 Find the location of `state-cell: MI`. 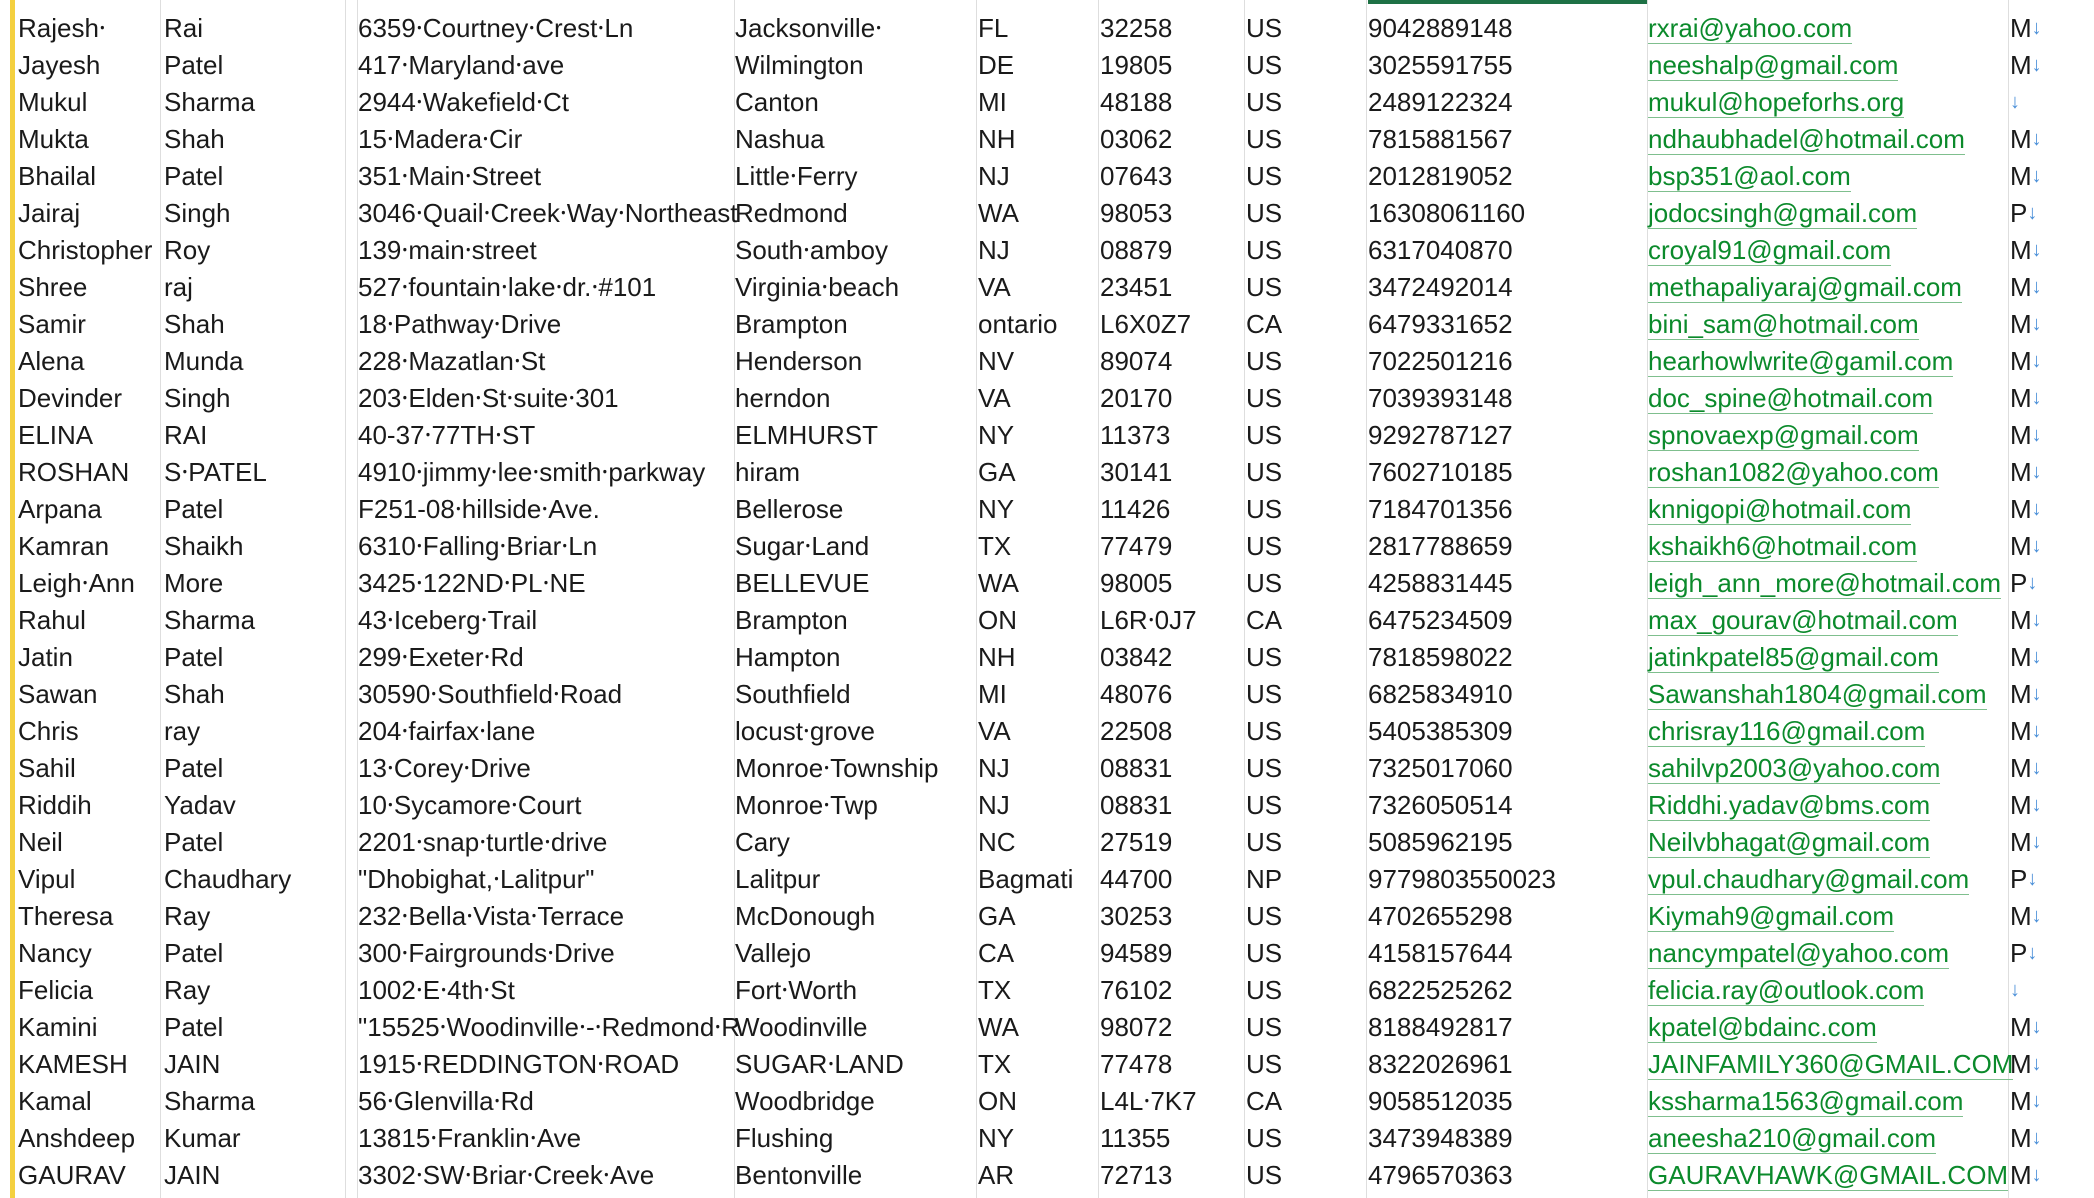

state-cell: MI is located at coordinates (1038, 692).